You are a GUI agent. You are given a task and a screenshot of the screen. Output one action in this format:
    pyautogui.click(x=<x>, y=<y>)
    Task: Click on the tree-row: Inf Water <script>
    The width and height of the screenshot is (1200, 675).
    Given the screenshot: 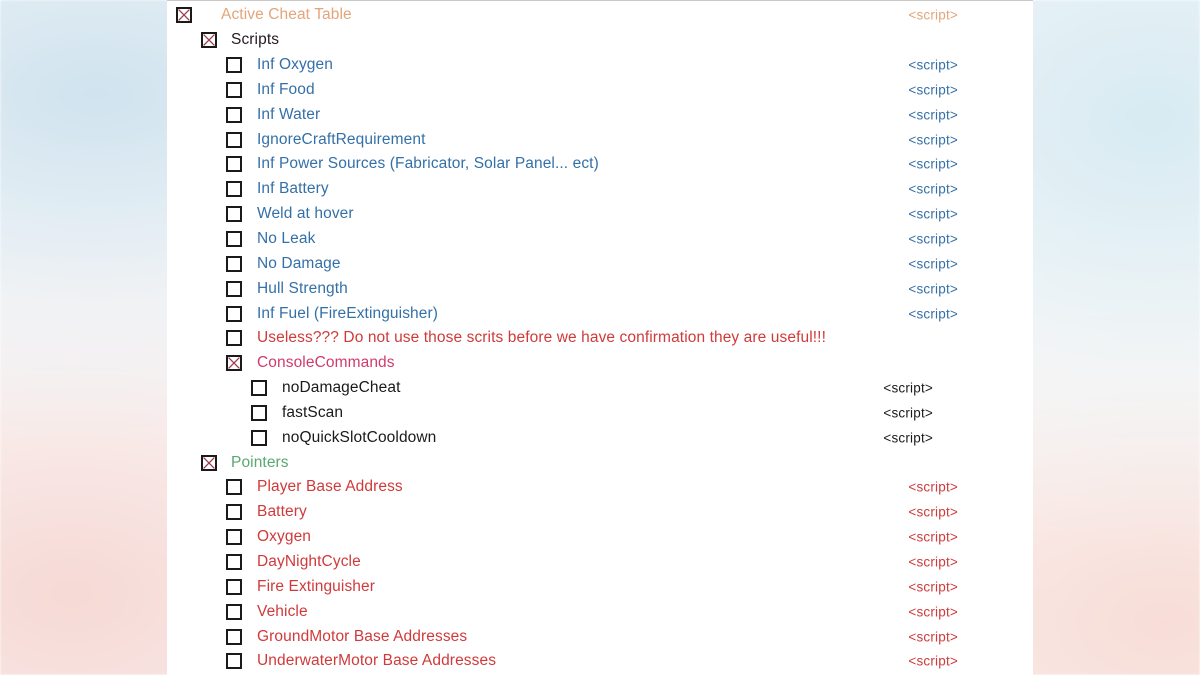 What is the action you would take?
    pyautogui.click(x=600, y=114)
    